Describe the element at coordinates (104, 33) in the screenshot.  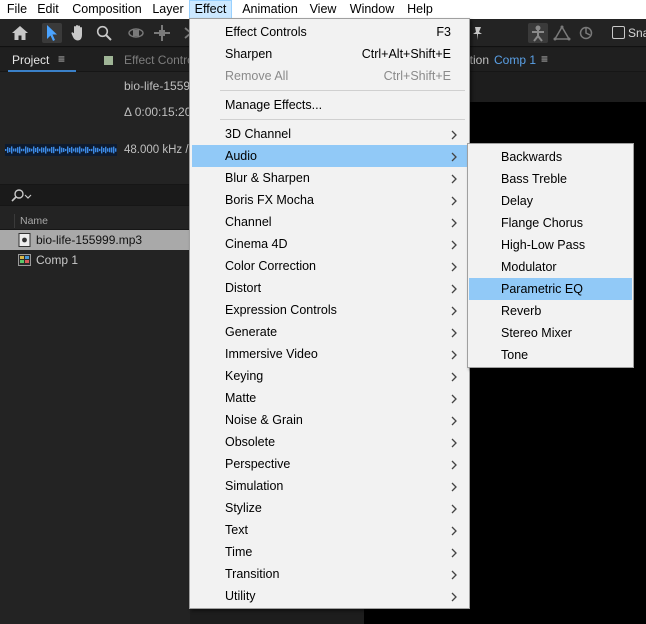
I see `zoom-tool-icon` at that location.